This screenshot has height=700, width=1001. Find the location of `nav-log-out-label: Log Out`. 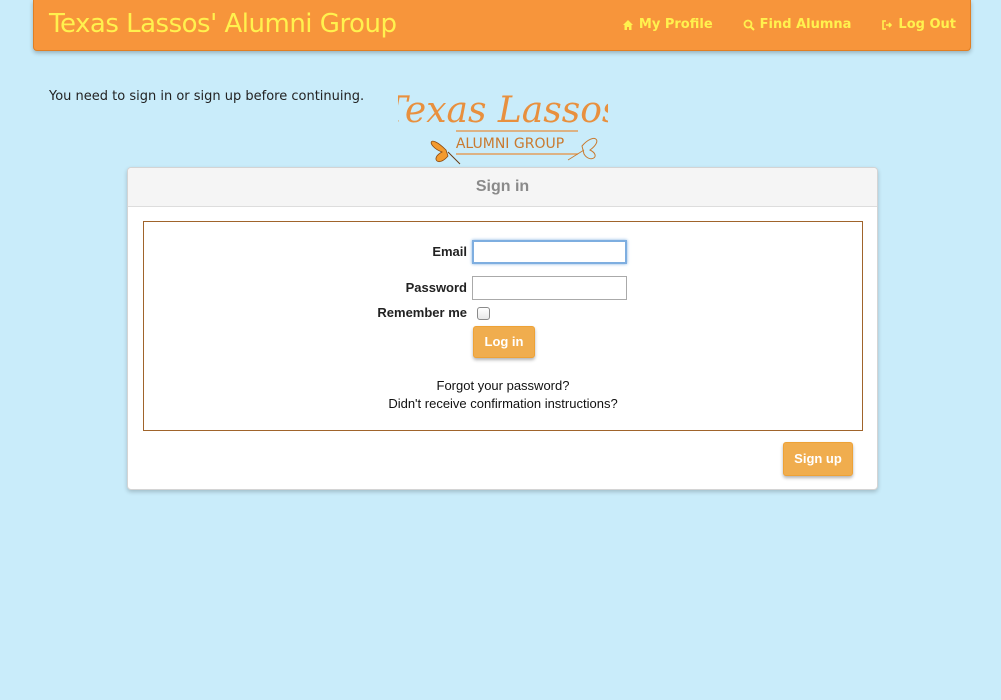

nav-log-out-label: Log Out is located at coordinates (927, 24).